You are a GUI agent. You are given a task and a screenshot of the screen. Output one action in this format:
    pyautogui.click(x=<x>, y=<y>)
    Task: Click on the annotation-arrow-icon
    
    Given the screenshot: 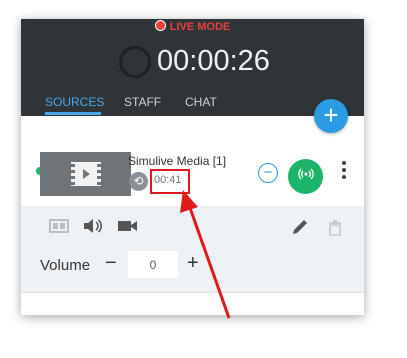 What is the action you would take?
    pyautogui.click(x=205, y=254)
    